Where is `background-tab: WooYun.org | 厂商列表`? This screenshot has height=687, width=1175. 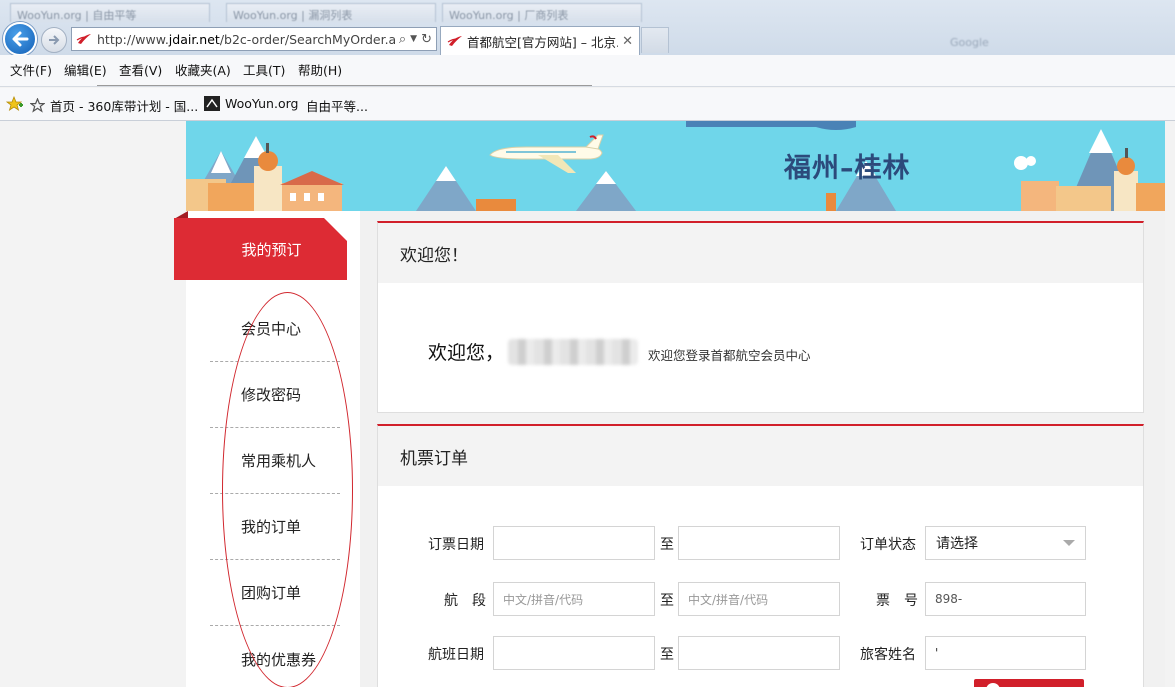 background-tab: WooYun.org | 厂商列表 is located at coordinates (542, 12).